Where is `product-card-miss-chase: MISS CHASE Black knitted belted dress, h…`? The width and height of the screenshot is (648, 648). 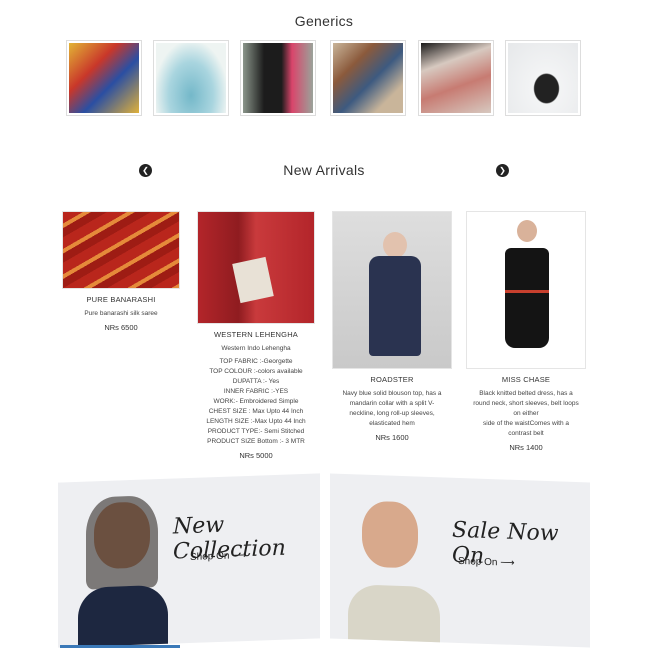
product-card-miss-chase: MISS CHASE Black knitted belted dress, h… is located at coordinates (526, 331).